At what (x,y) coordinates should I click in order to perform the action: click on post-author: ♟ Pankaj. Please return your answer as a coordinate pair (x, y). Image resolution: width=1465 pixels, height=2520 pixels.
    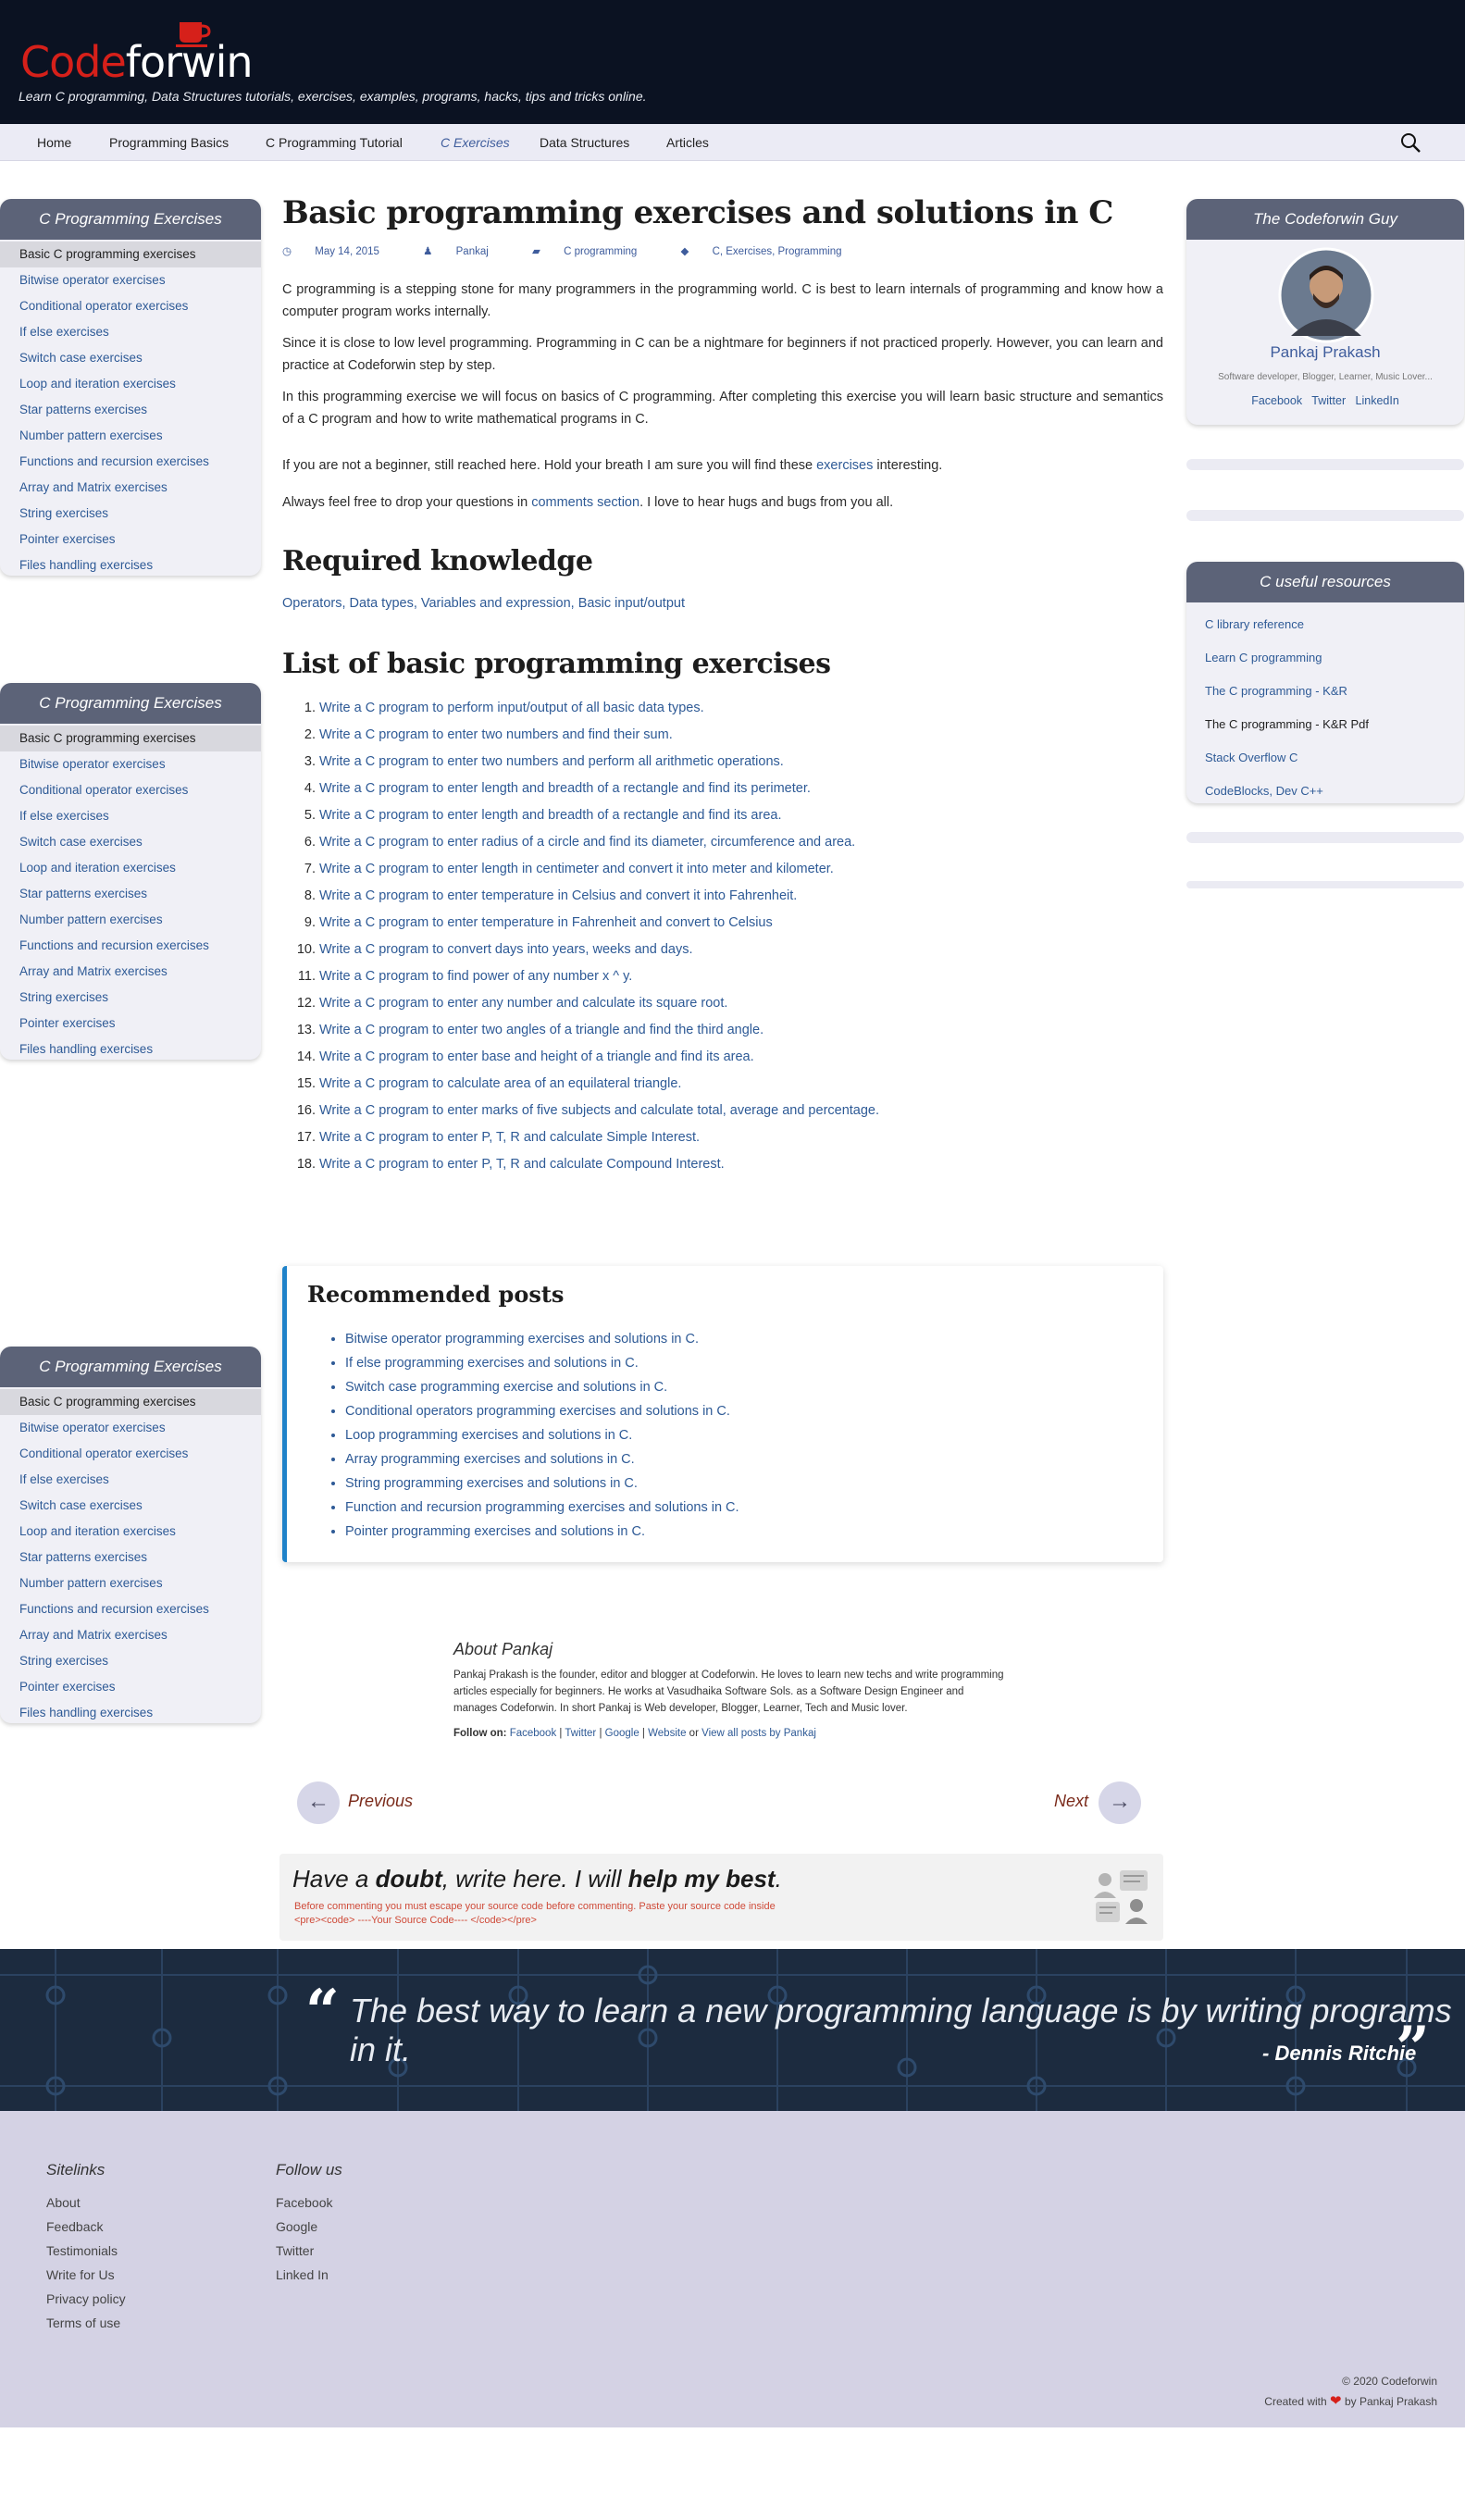
    Looking at the image, I should click on (466, 251).